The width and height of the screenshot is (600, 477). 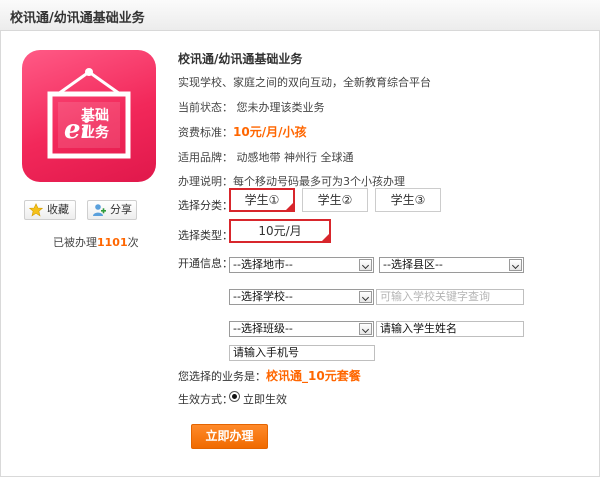 I want to click on product-note: 办理说明：每个移动号码最多可为3个小孩办理, so click(x=291, y=181).